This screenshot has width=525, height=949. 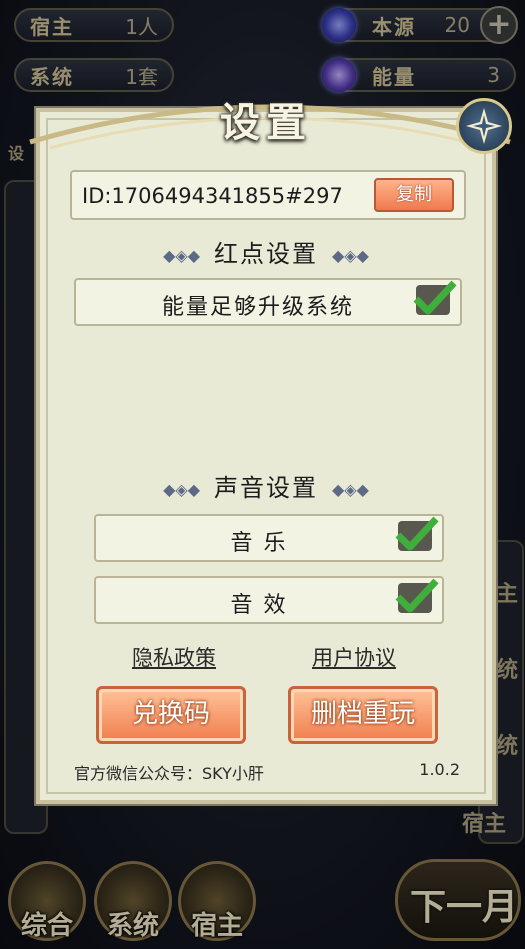 I want to click on redpoint-energy-label: 能量足够升级系统, so click(x=257, y=307).